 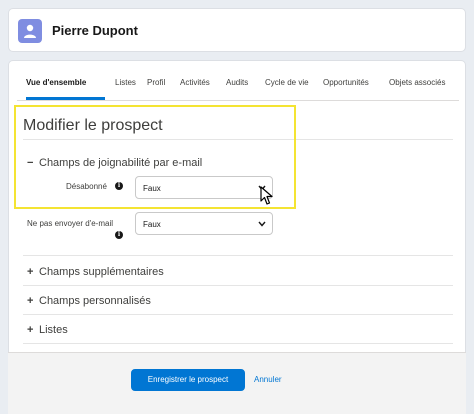 I want to click on section-email-header: − Champs de joignabilité par e-mail, so click(x=114, y=163).